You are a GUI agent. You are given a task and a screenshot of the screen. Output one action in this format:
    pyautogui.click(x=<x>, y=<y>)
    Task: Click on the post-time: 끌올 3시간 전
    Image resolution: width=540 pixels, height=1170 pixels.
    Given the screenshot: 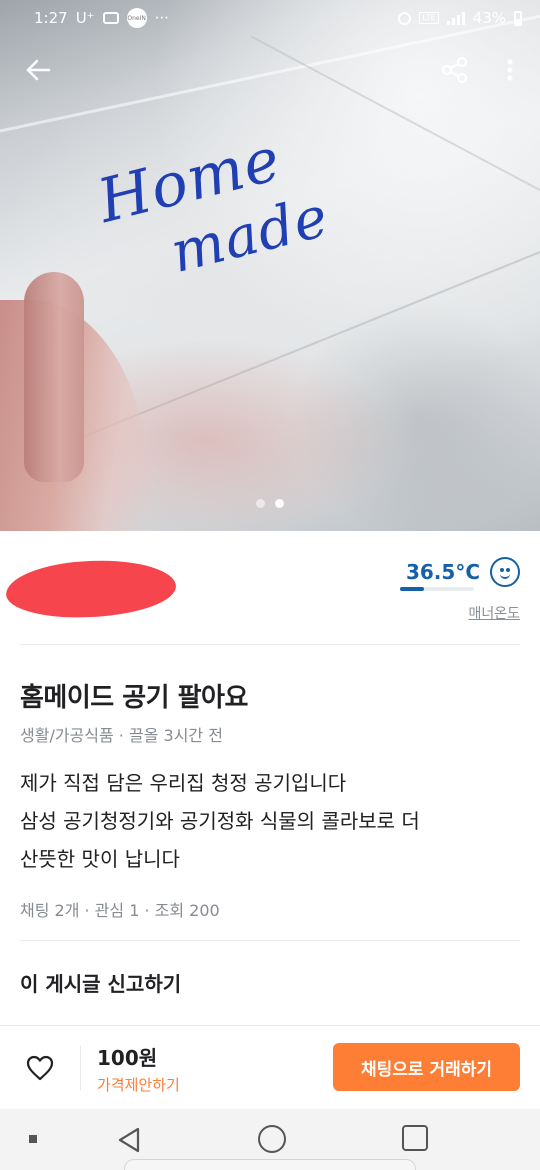 What is the action you would take?
    pyautogui.click(x=175, y=735)
    